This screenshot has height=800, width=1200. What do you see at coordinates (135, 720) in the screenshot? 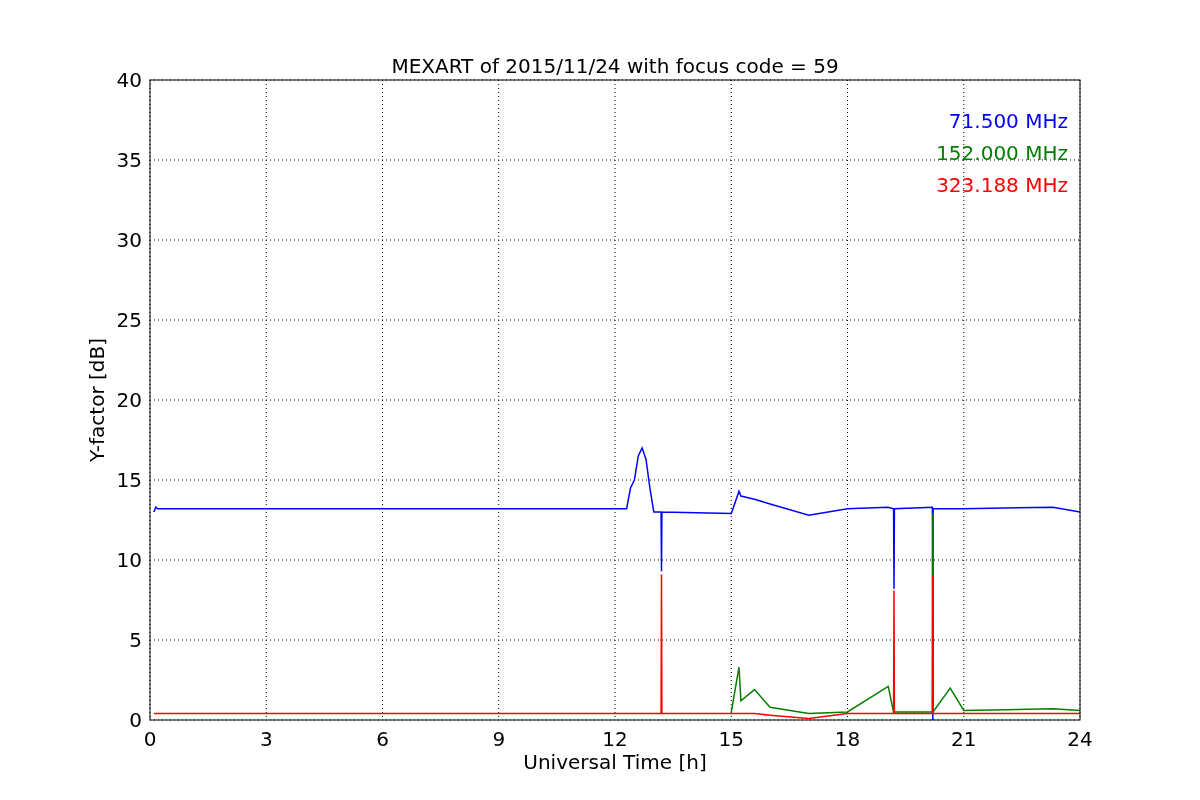
I see `y-tick-label: 0` at bounding box center [135, 720].